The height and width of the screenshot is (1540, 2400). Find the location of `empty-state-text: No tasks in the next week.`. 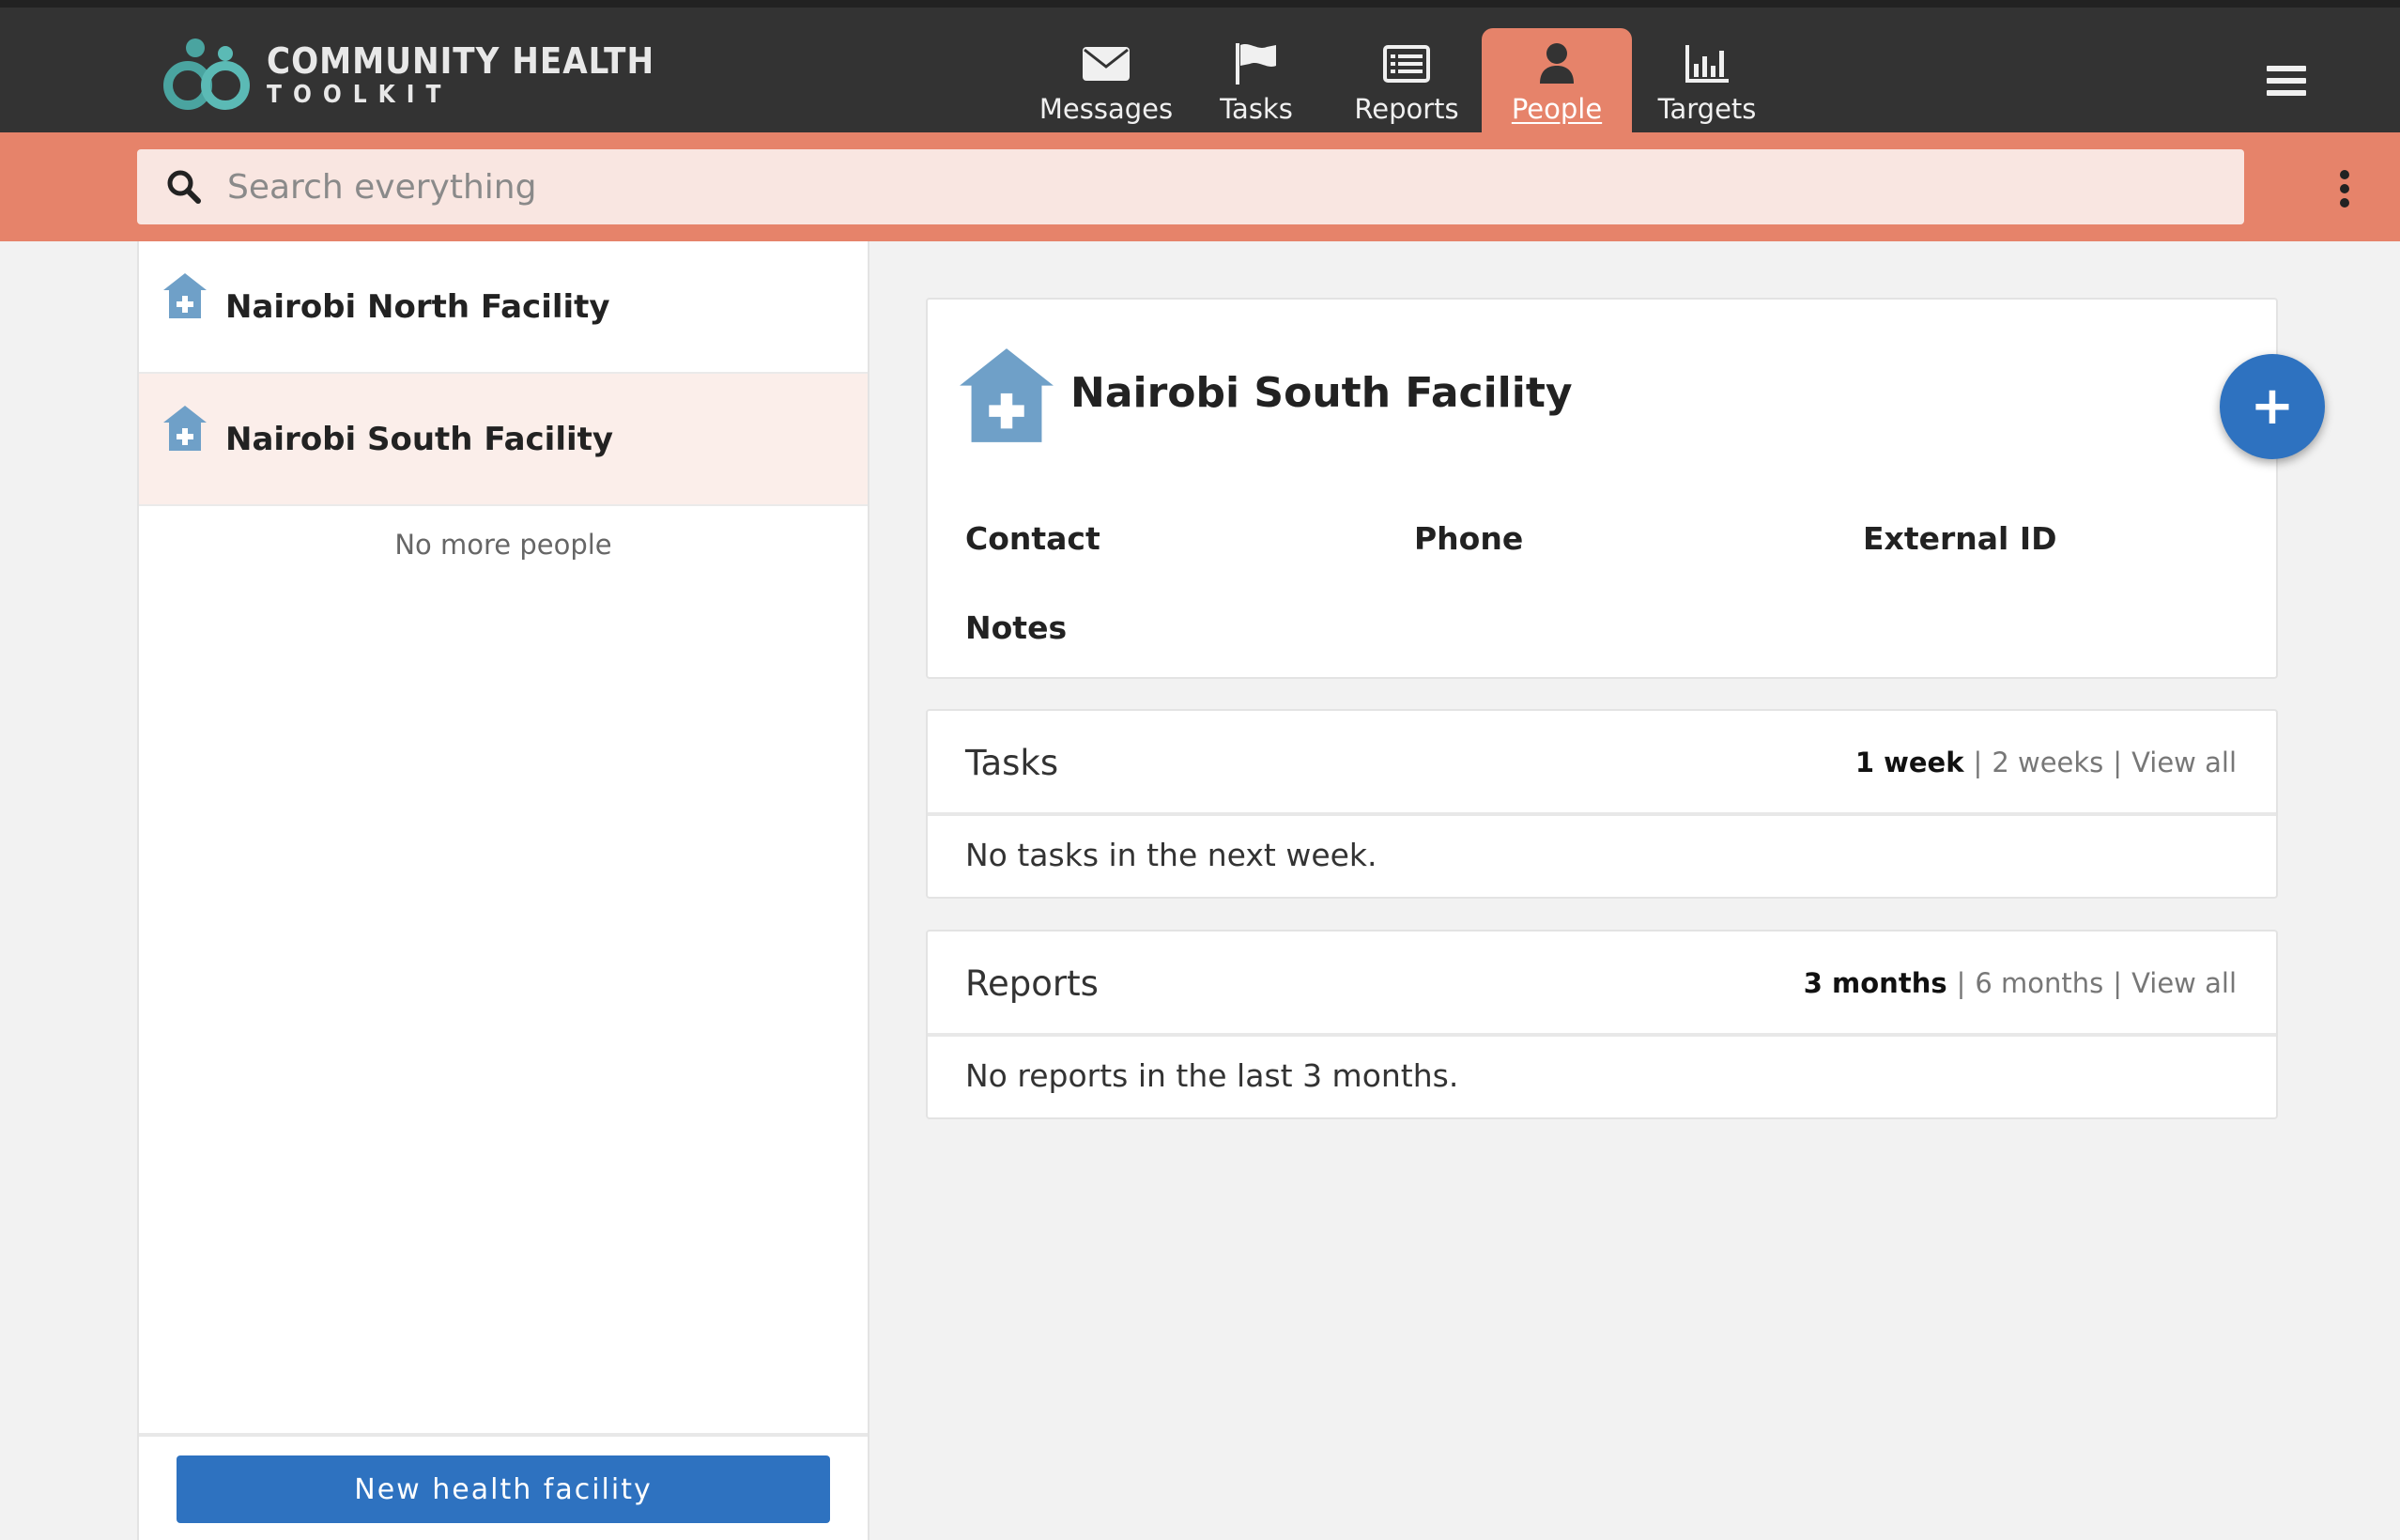

empty-state-text: No tasks in the next week. is located at coordinates (1171, 855).